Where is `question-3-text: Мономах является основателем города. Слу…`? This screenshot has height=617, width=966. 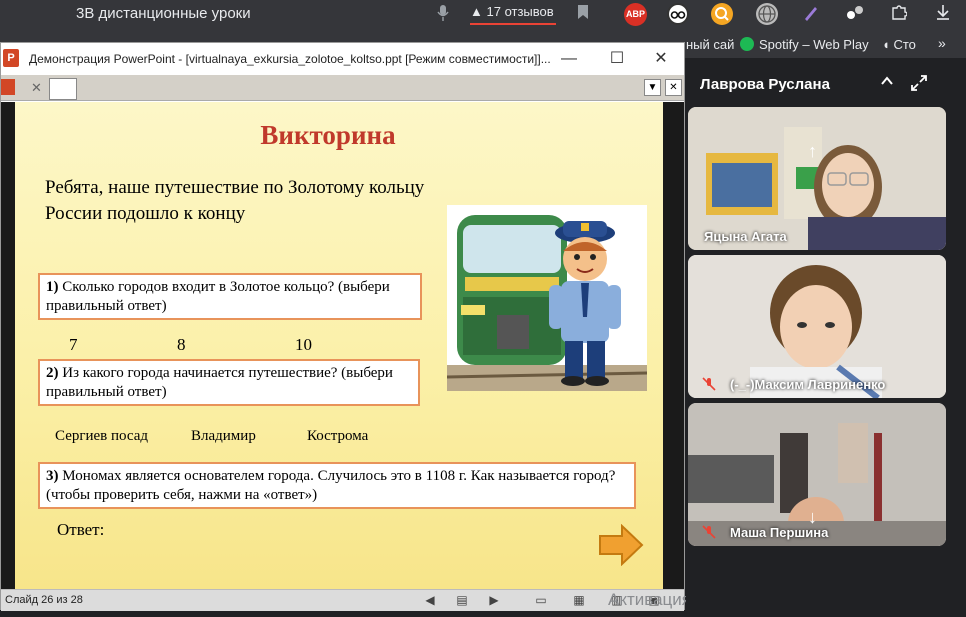
question-3-text: Мономах является основателем города. Слу… is located at coordinates (331, 485).